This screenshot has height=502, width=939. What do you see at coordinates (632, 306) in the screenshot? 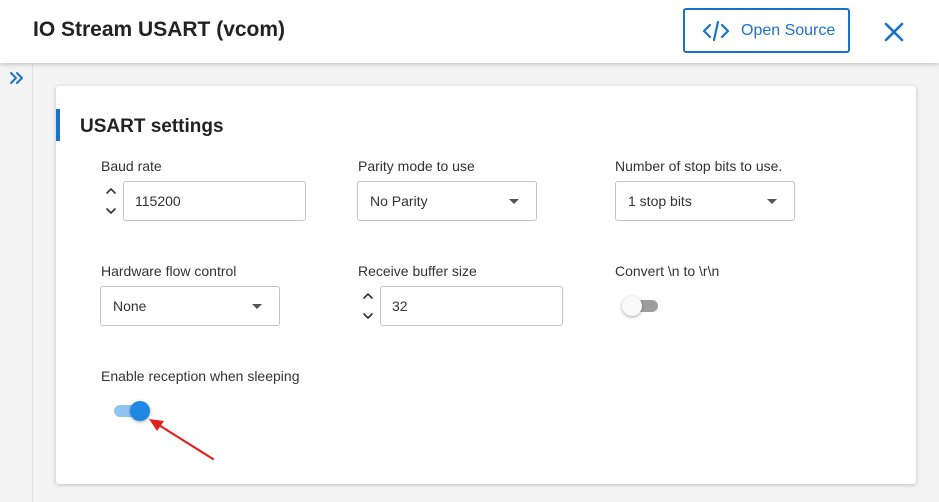
I see `toggle-thumb` at bounding box center [632, 306].